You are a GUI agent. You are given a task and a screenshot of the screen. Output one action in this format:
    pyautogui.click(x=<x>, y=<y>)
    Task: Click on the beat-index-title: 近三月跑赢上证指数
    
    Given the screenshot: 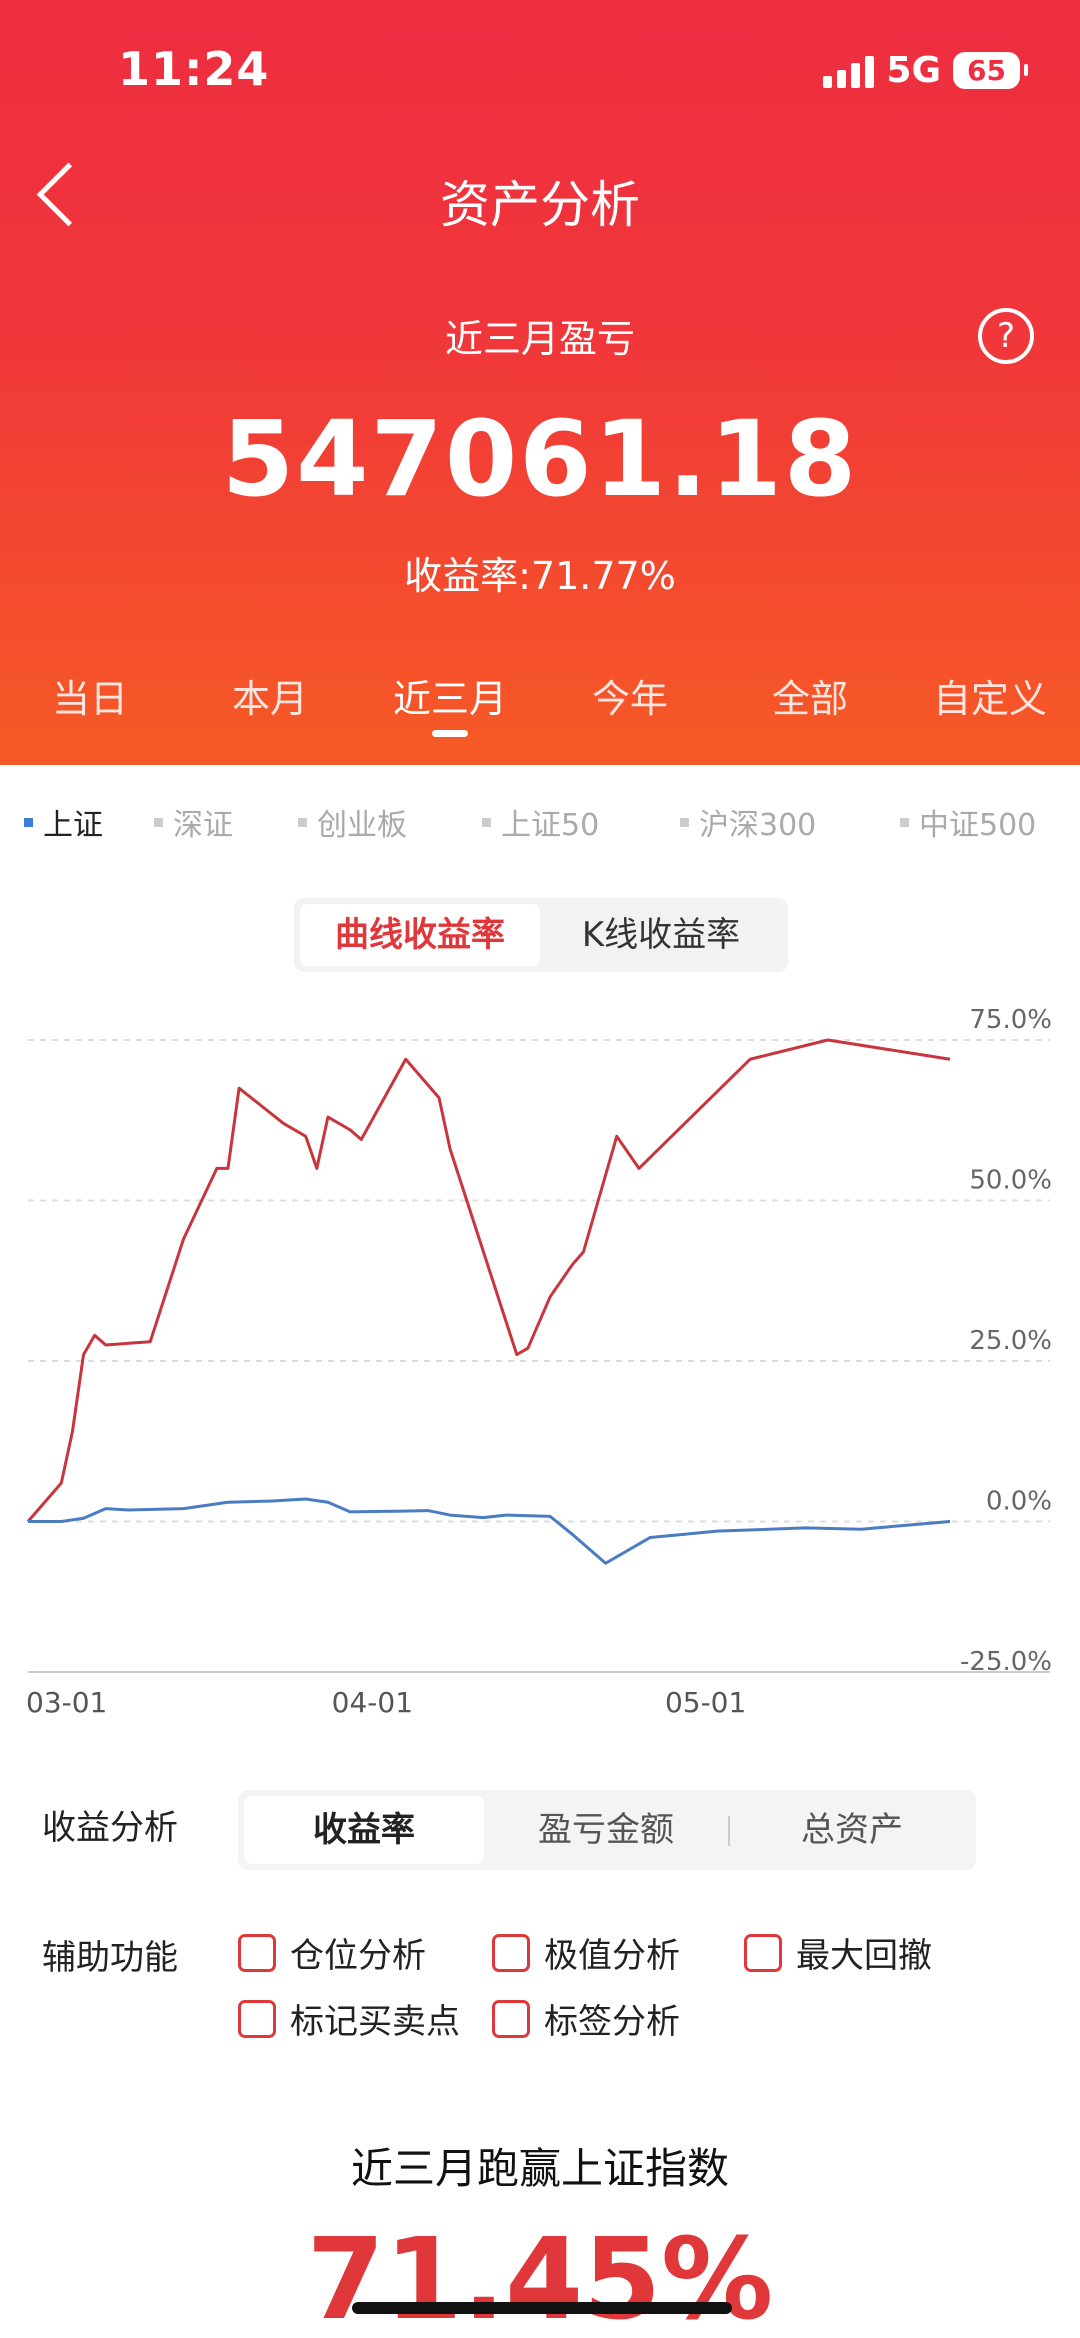 What is the action you would take?
    pyautogui.click(x=539, y=2168)
    